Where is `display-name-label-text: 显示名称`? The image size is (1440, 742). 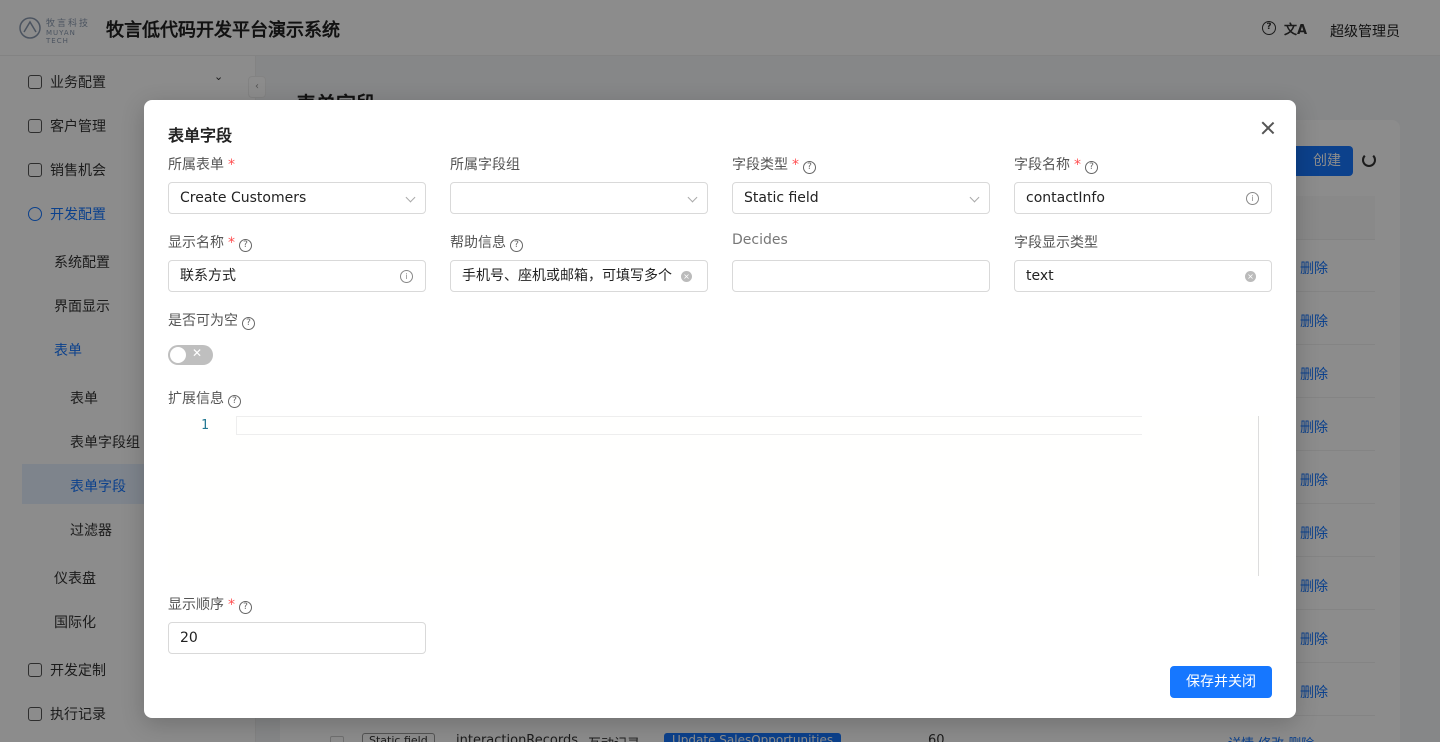 display-name-label-text: 显示名称 is located at coordinates (196, 243).